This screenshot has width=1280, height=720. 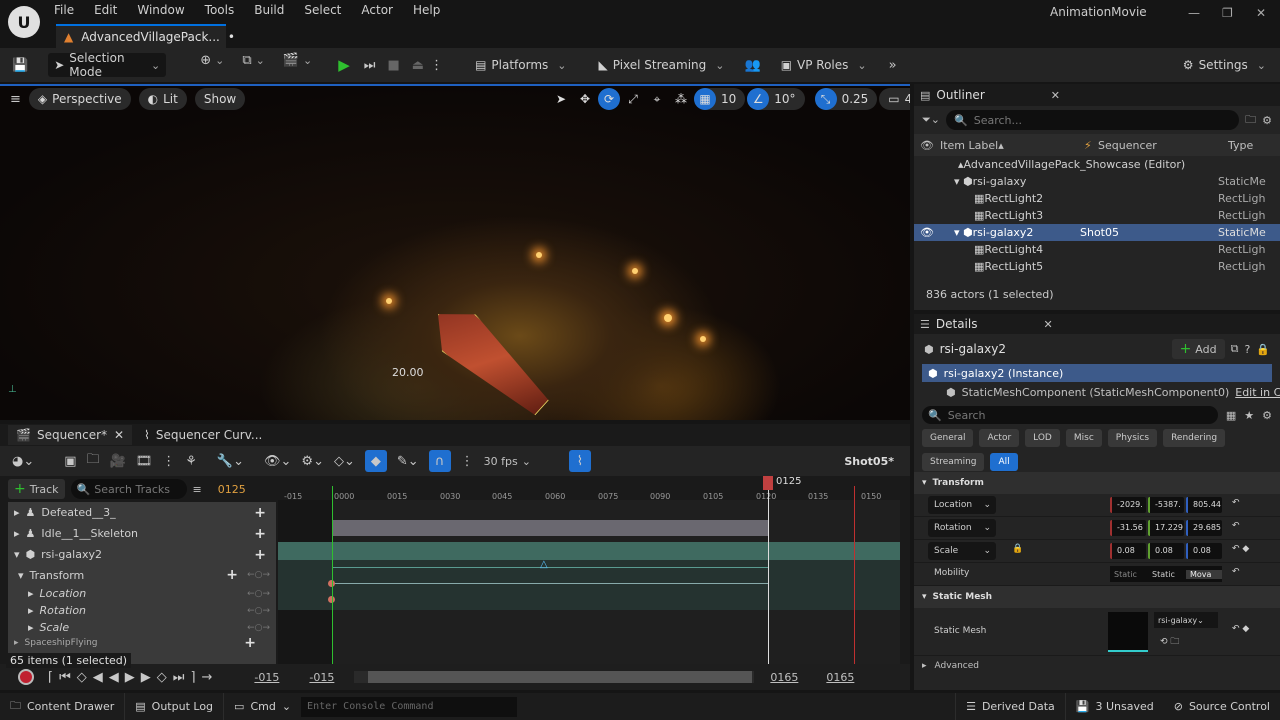 I want to click on filter-all: All, so click(x=1004, y=462).